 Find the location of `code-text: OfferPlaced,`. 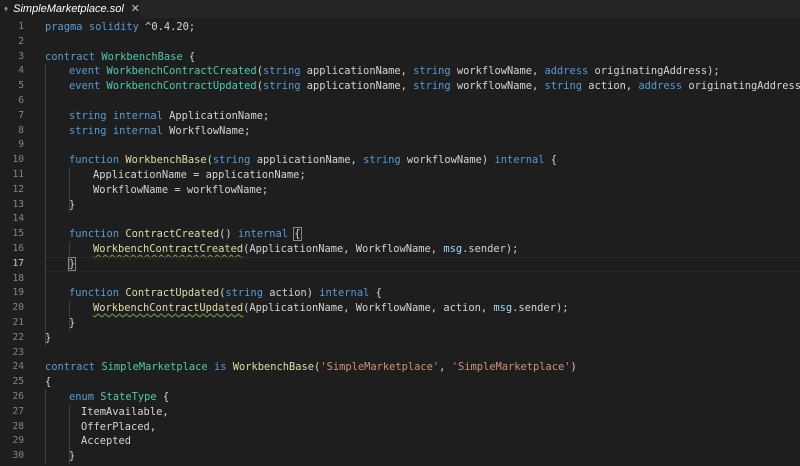

code-text: OfferPlaced, is located at coordinates (118, 427).